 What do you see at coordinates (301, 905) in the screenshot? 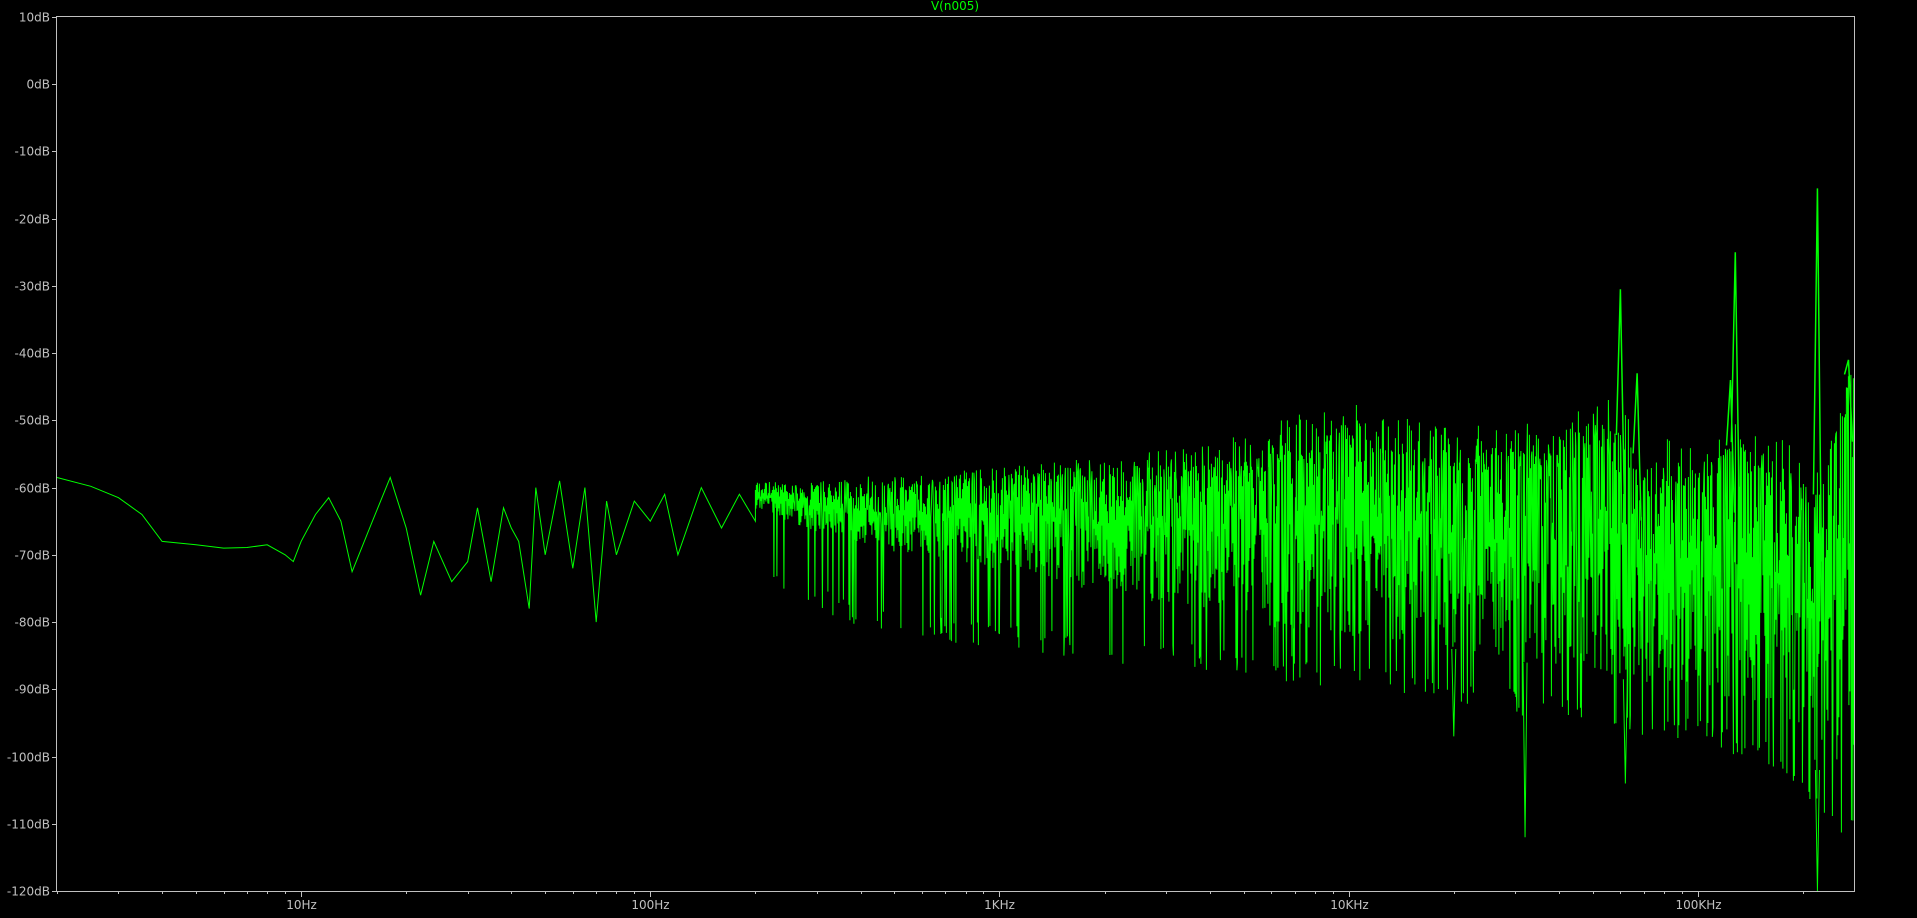
I see `x-tick-label: 10Hz` at bounding box center [301, 905].